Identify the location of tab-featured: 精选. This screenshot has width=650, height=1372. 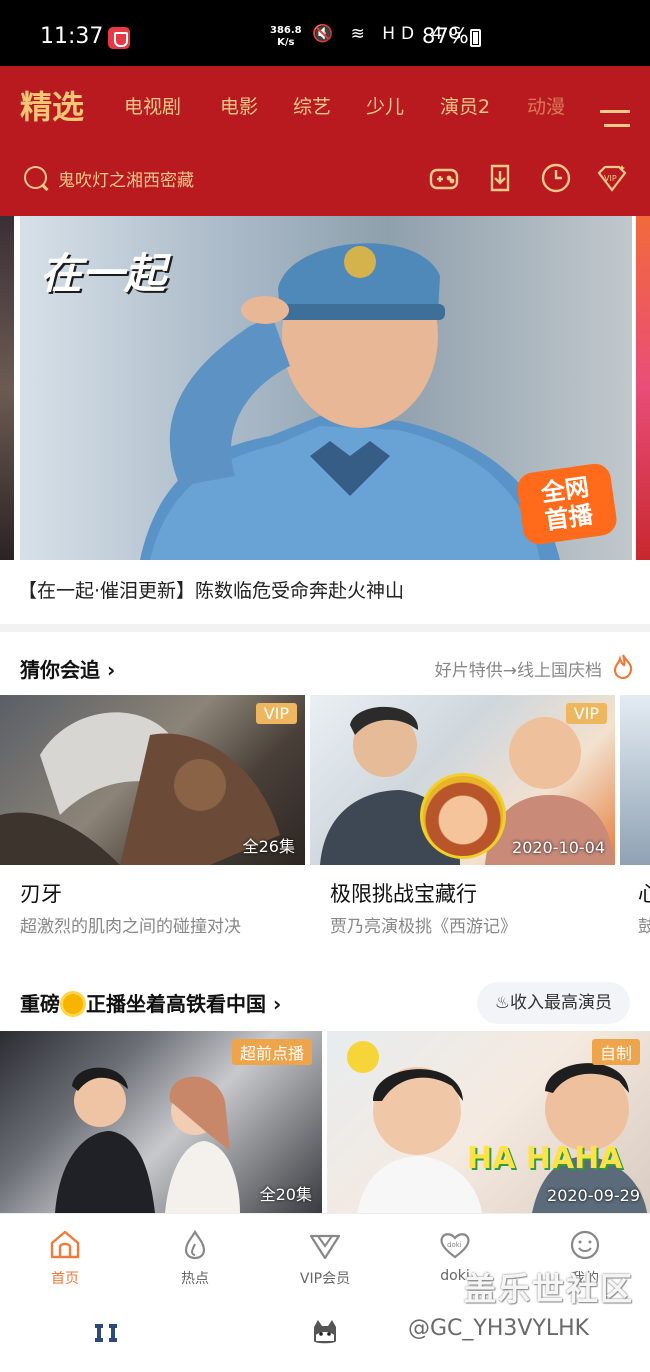
(52, 105).